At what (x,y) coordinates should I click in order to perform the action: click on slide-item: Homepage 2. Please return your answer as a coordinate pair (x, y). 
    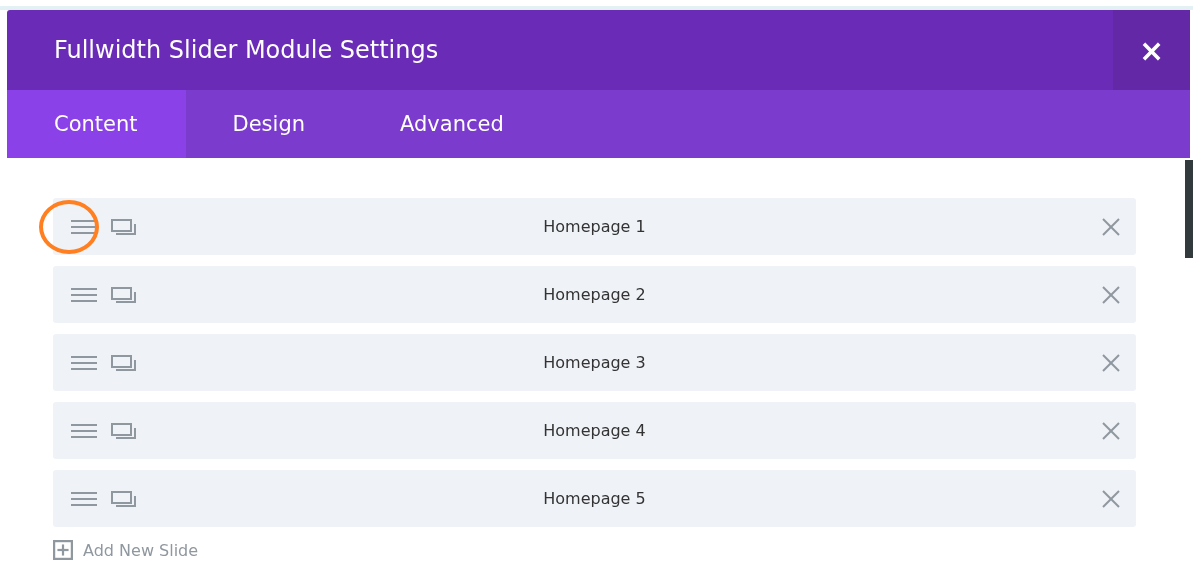
    Looking at the image, I should click on (594, 294).